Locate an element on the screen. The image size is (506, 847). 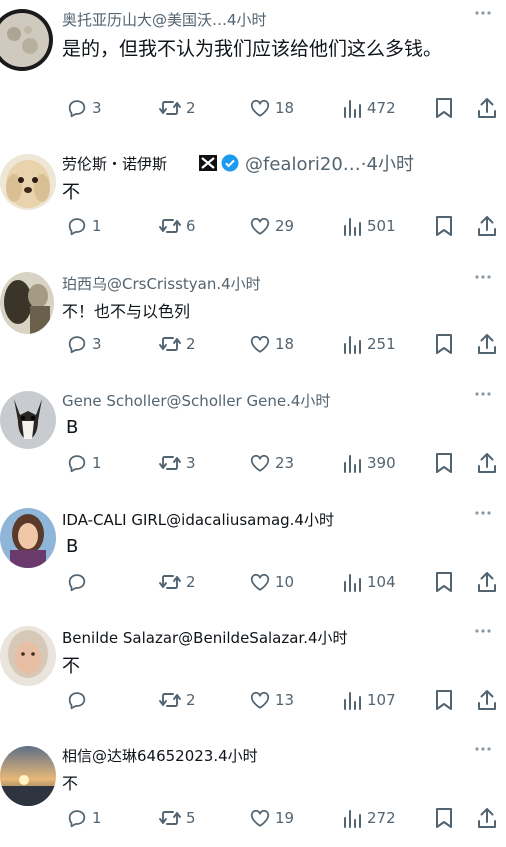
like-button: 13 is located at coordinates (271, 700).